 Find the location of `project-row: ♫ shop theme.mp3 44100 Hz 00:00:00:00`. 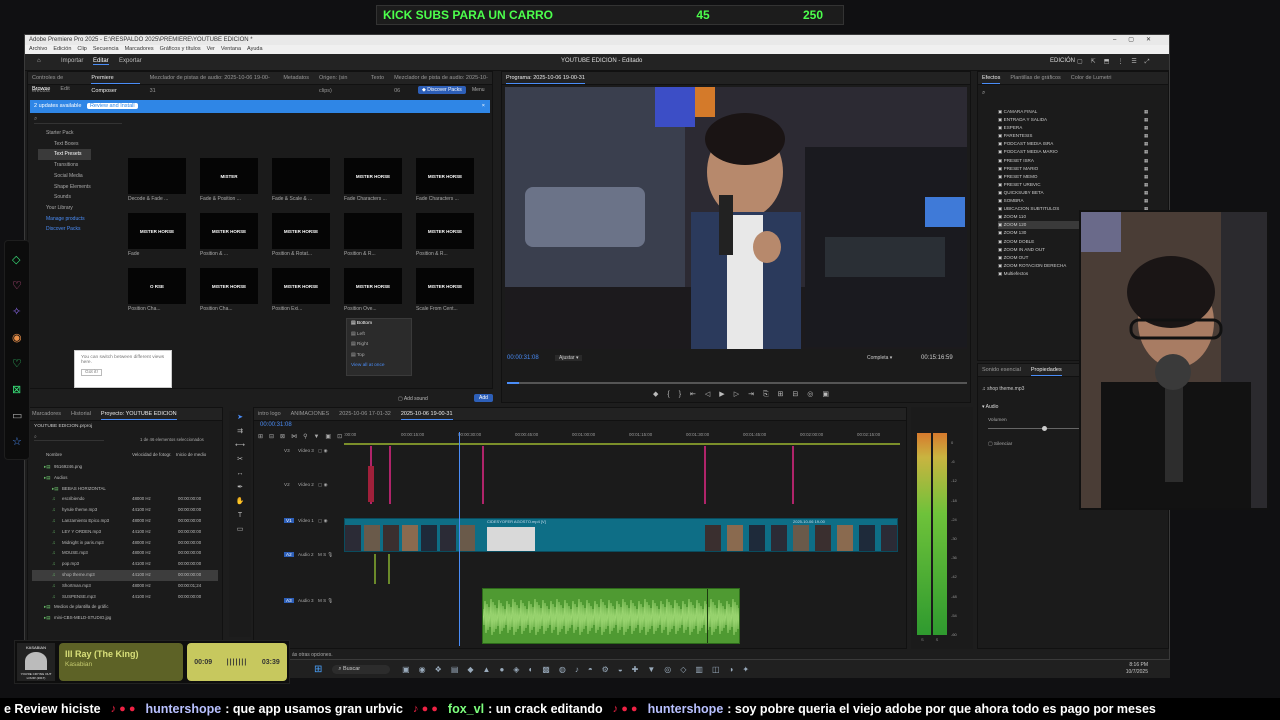

project-row: ♫ shop theme.mp3 44100 Hz 00:00:00:00 is located at coordinates (125, 575).